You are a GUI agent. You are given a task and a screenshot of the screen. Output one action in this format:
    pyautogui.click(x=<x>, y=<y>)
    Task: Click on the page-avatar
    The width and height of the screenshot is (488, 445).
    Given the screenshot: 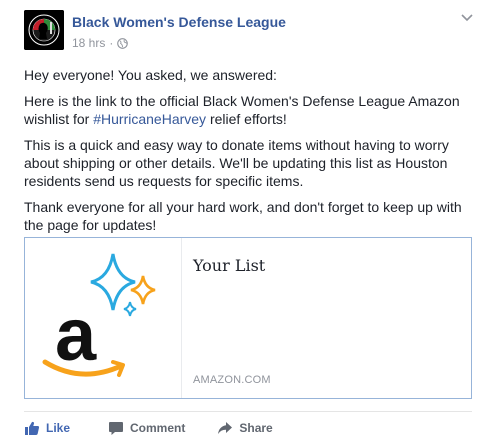 What is the action you would take?
    pyautogui.click(x=44, y=30)
    